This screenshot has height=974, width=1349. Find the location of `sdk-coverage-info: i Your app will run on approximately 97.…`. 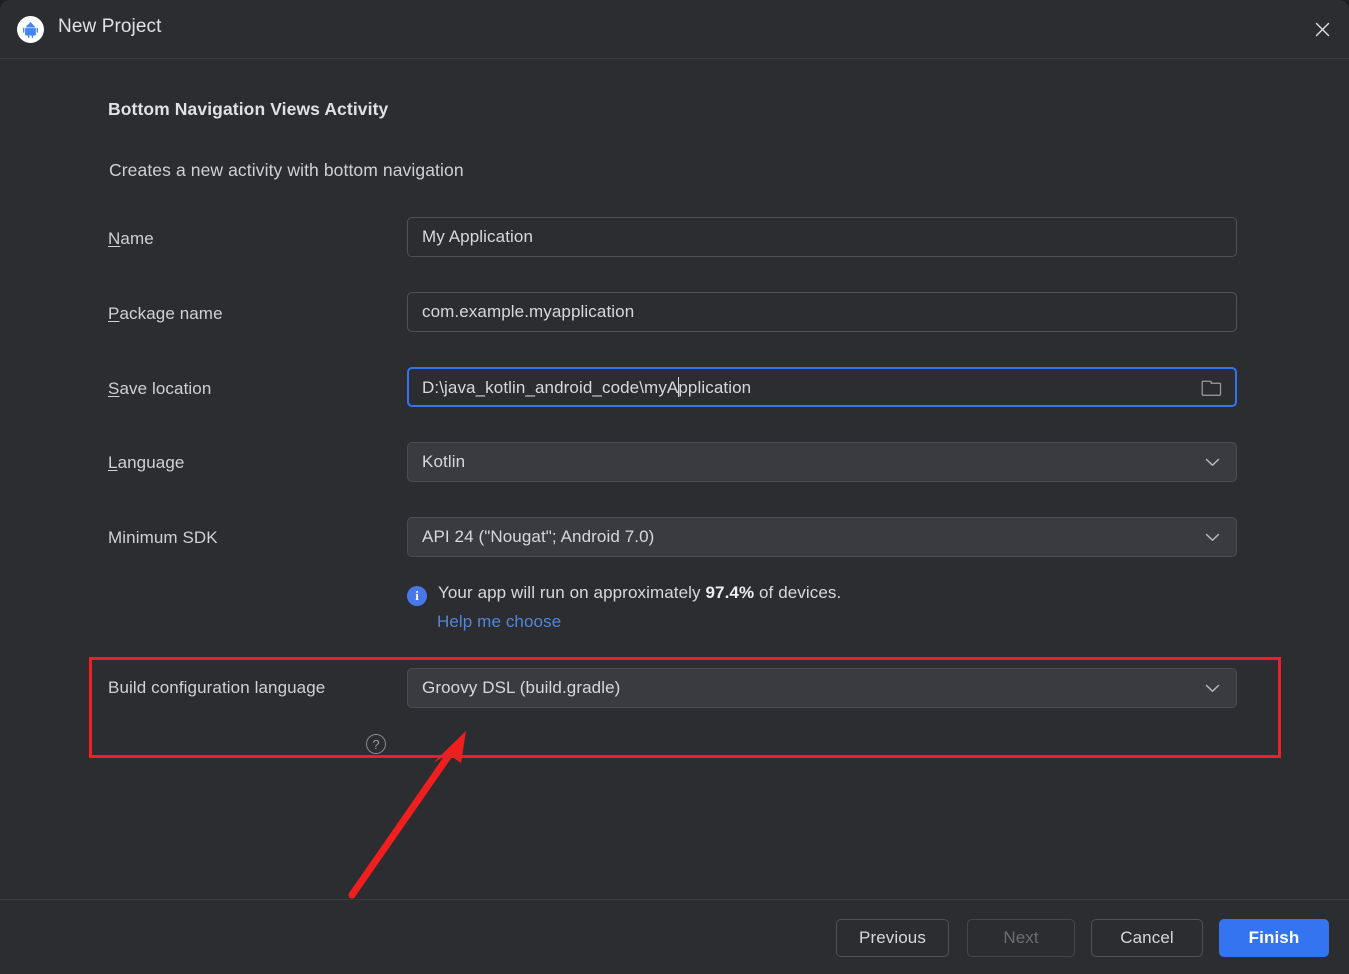

sdk-coverage-info: i Your app will run on approximately 97.… is located at coordinates (624, 594).